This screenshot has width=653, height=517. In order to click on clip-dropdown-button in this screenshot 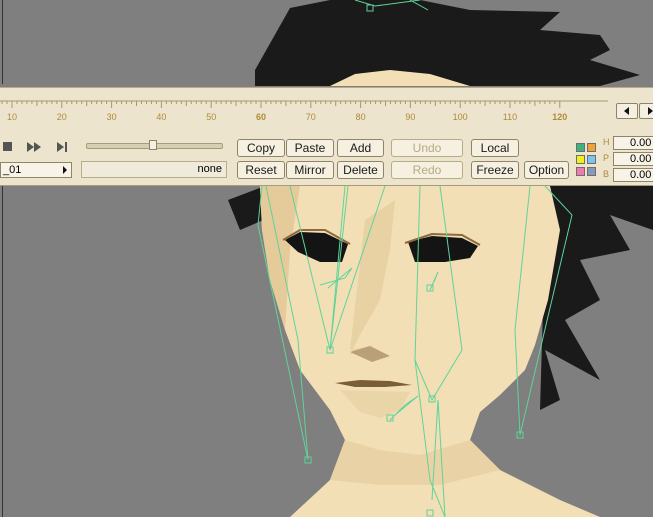, I will do `click(64, 170)`.